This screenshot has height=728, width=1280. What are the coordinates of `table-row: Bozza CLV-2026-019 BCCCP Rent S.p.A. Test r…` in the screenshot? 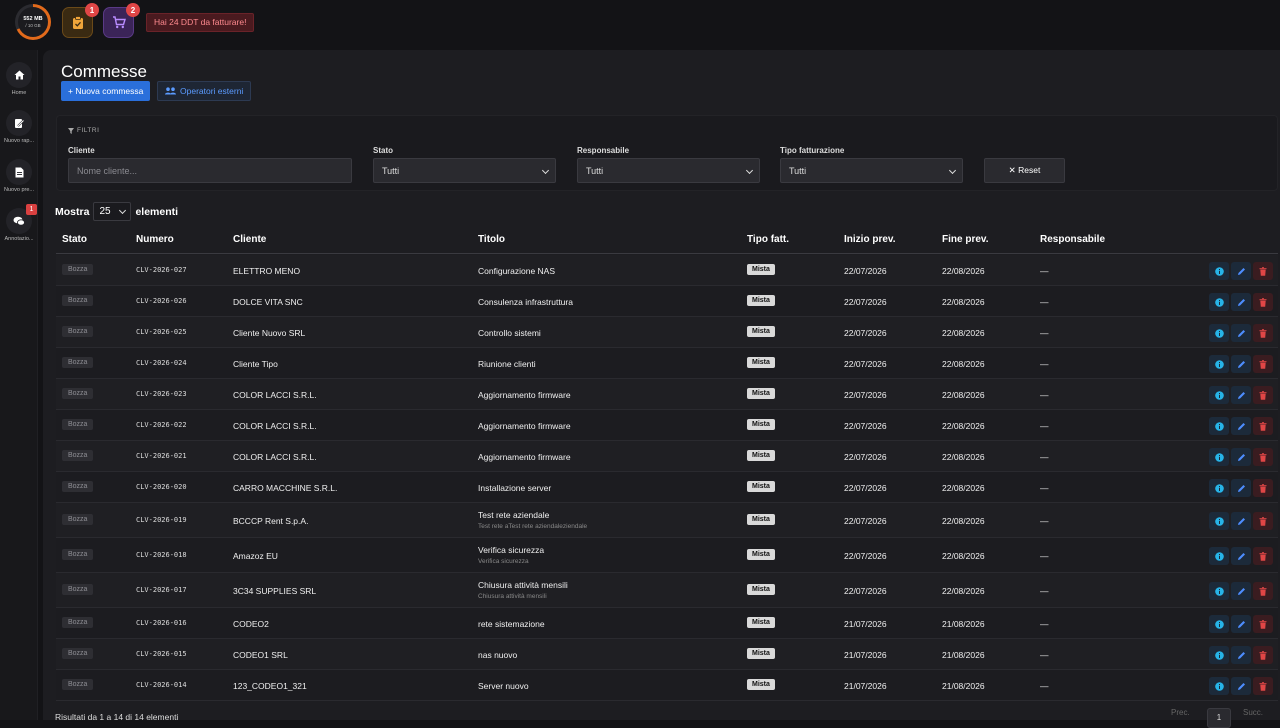 It's located at (667, 520).